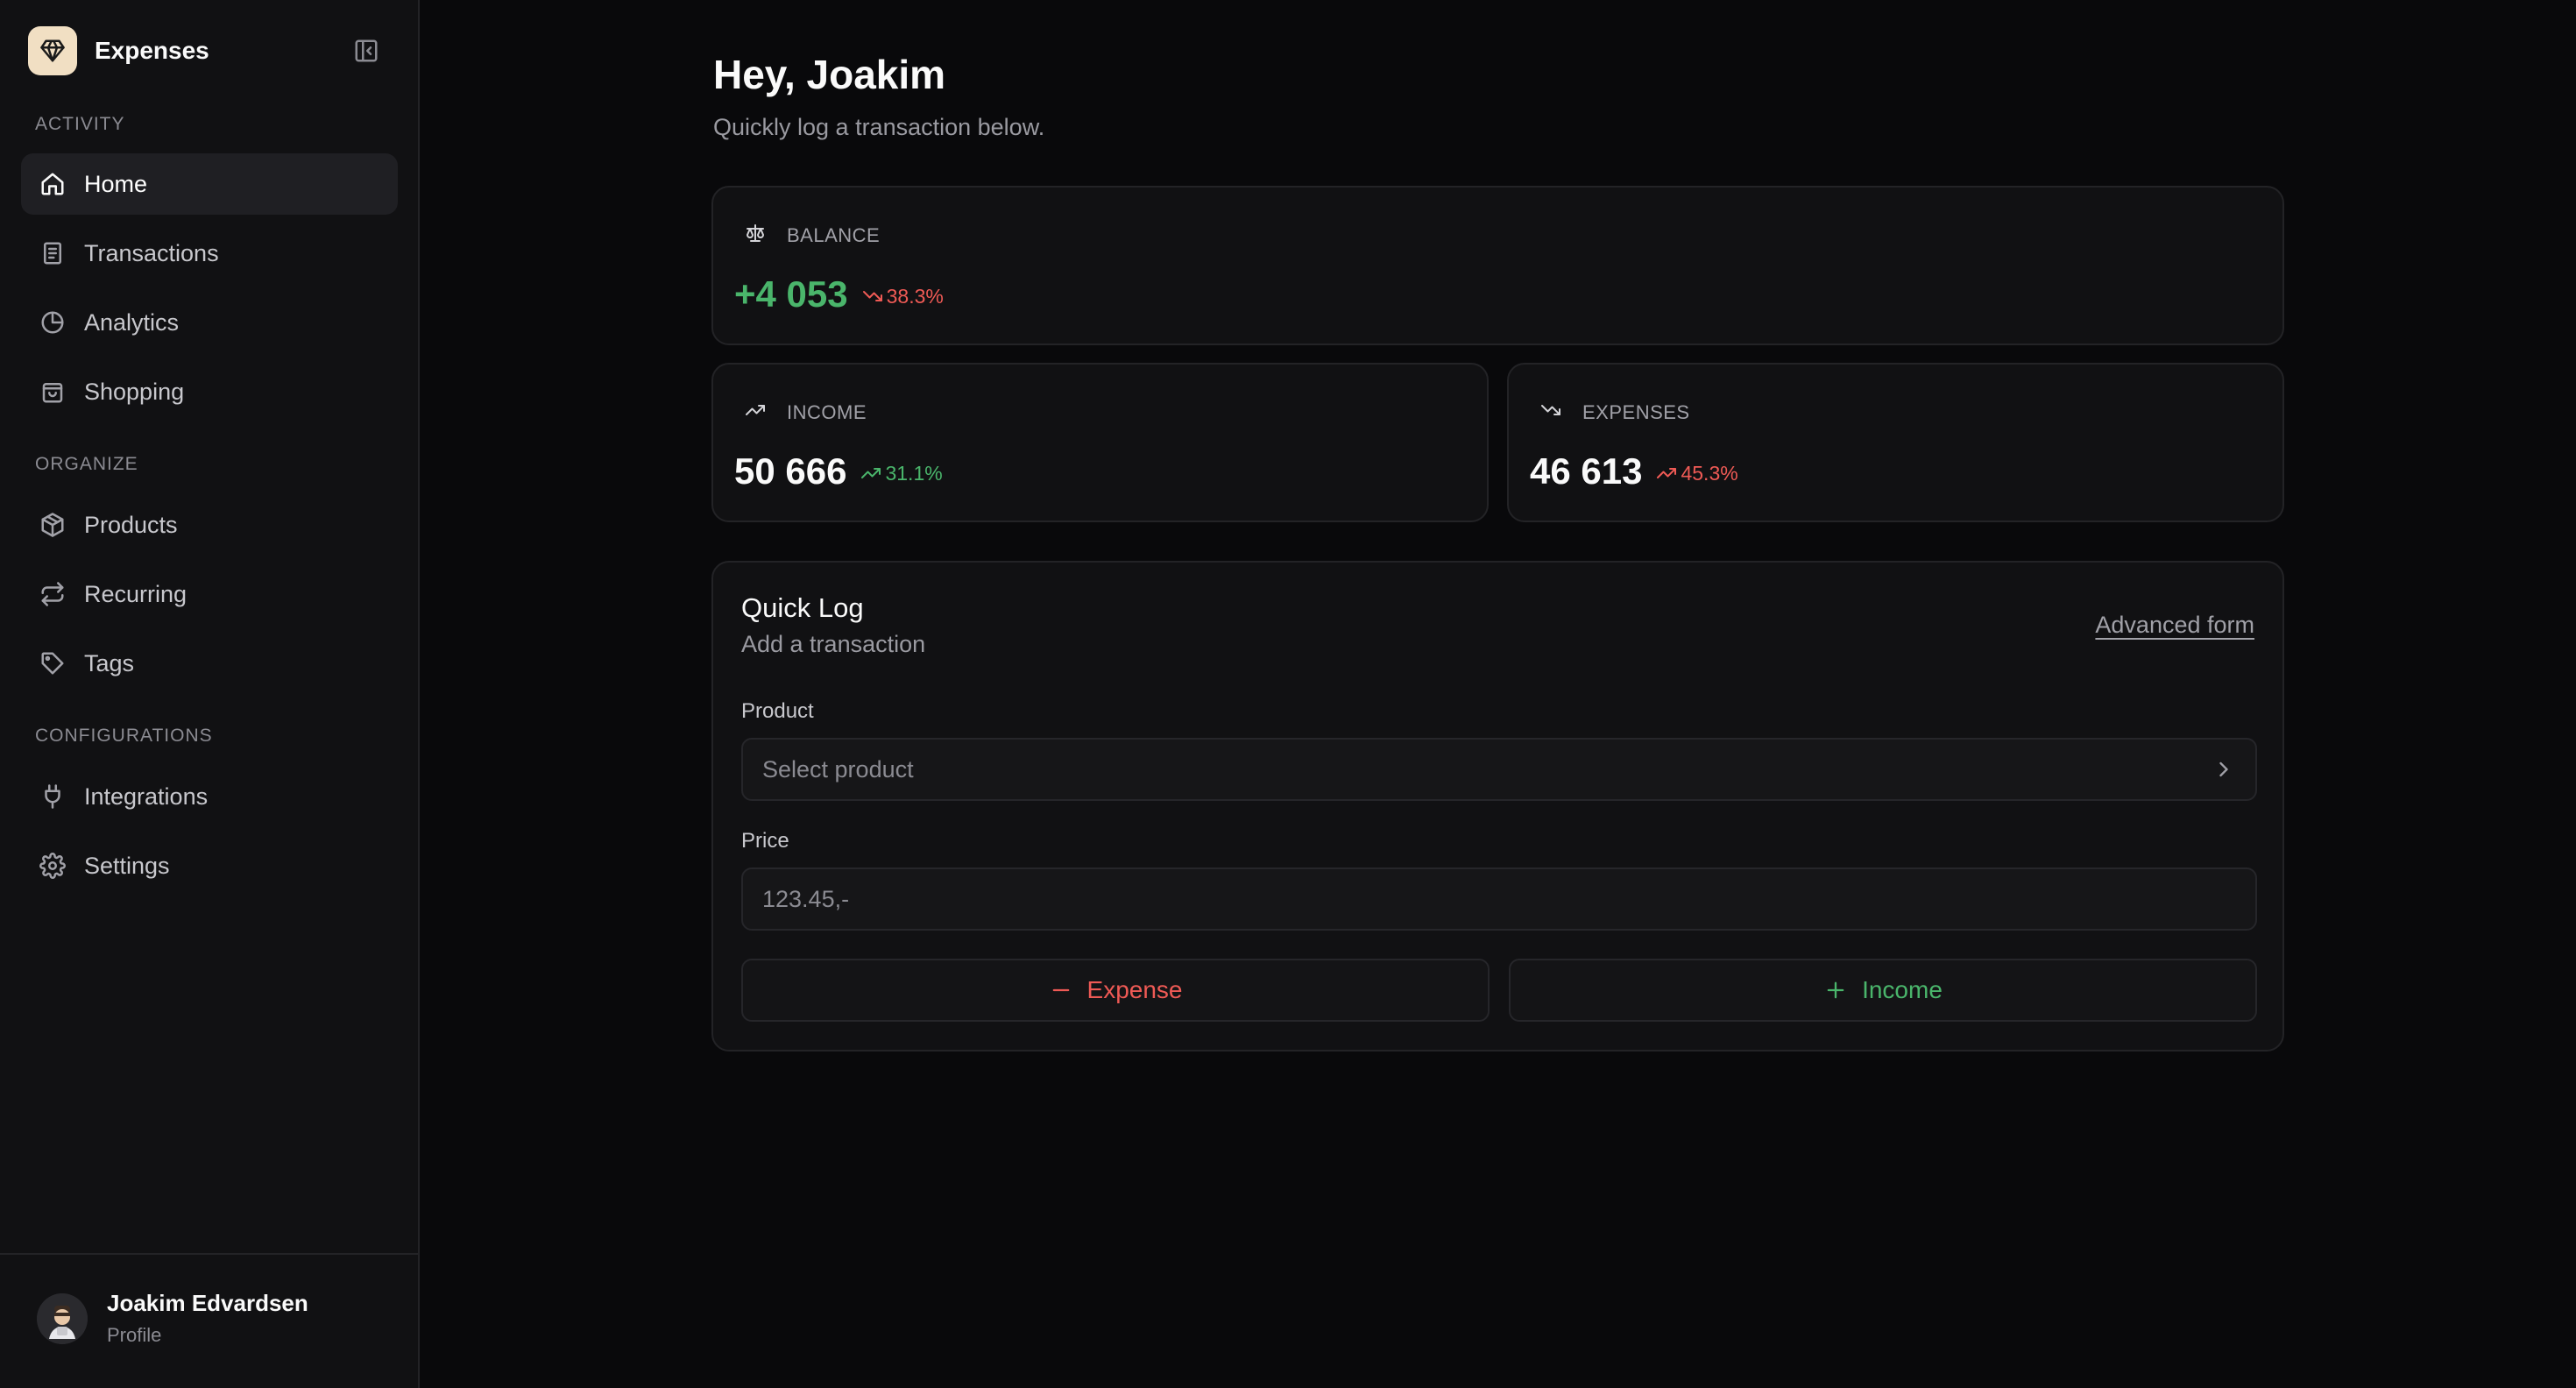 This screenshot has height=1388, width=2576. Describe the element at coordinates (791, 294) in the screenshot. I see `balance-value: +4 053` at that location.